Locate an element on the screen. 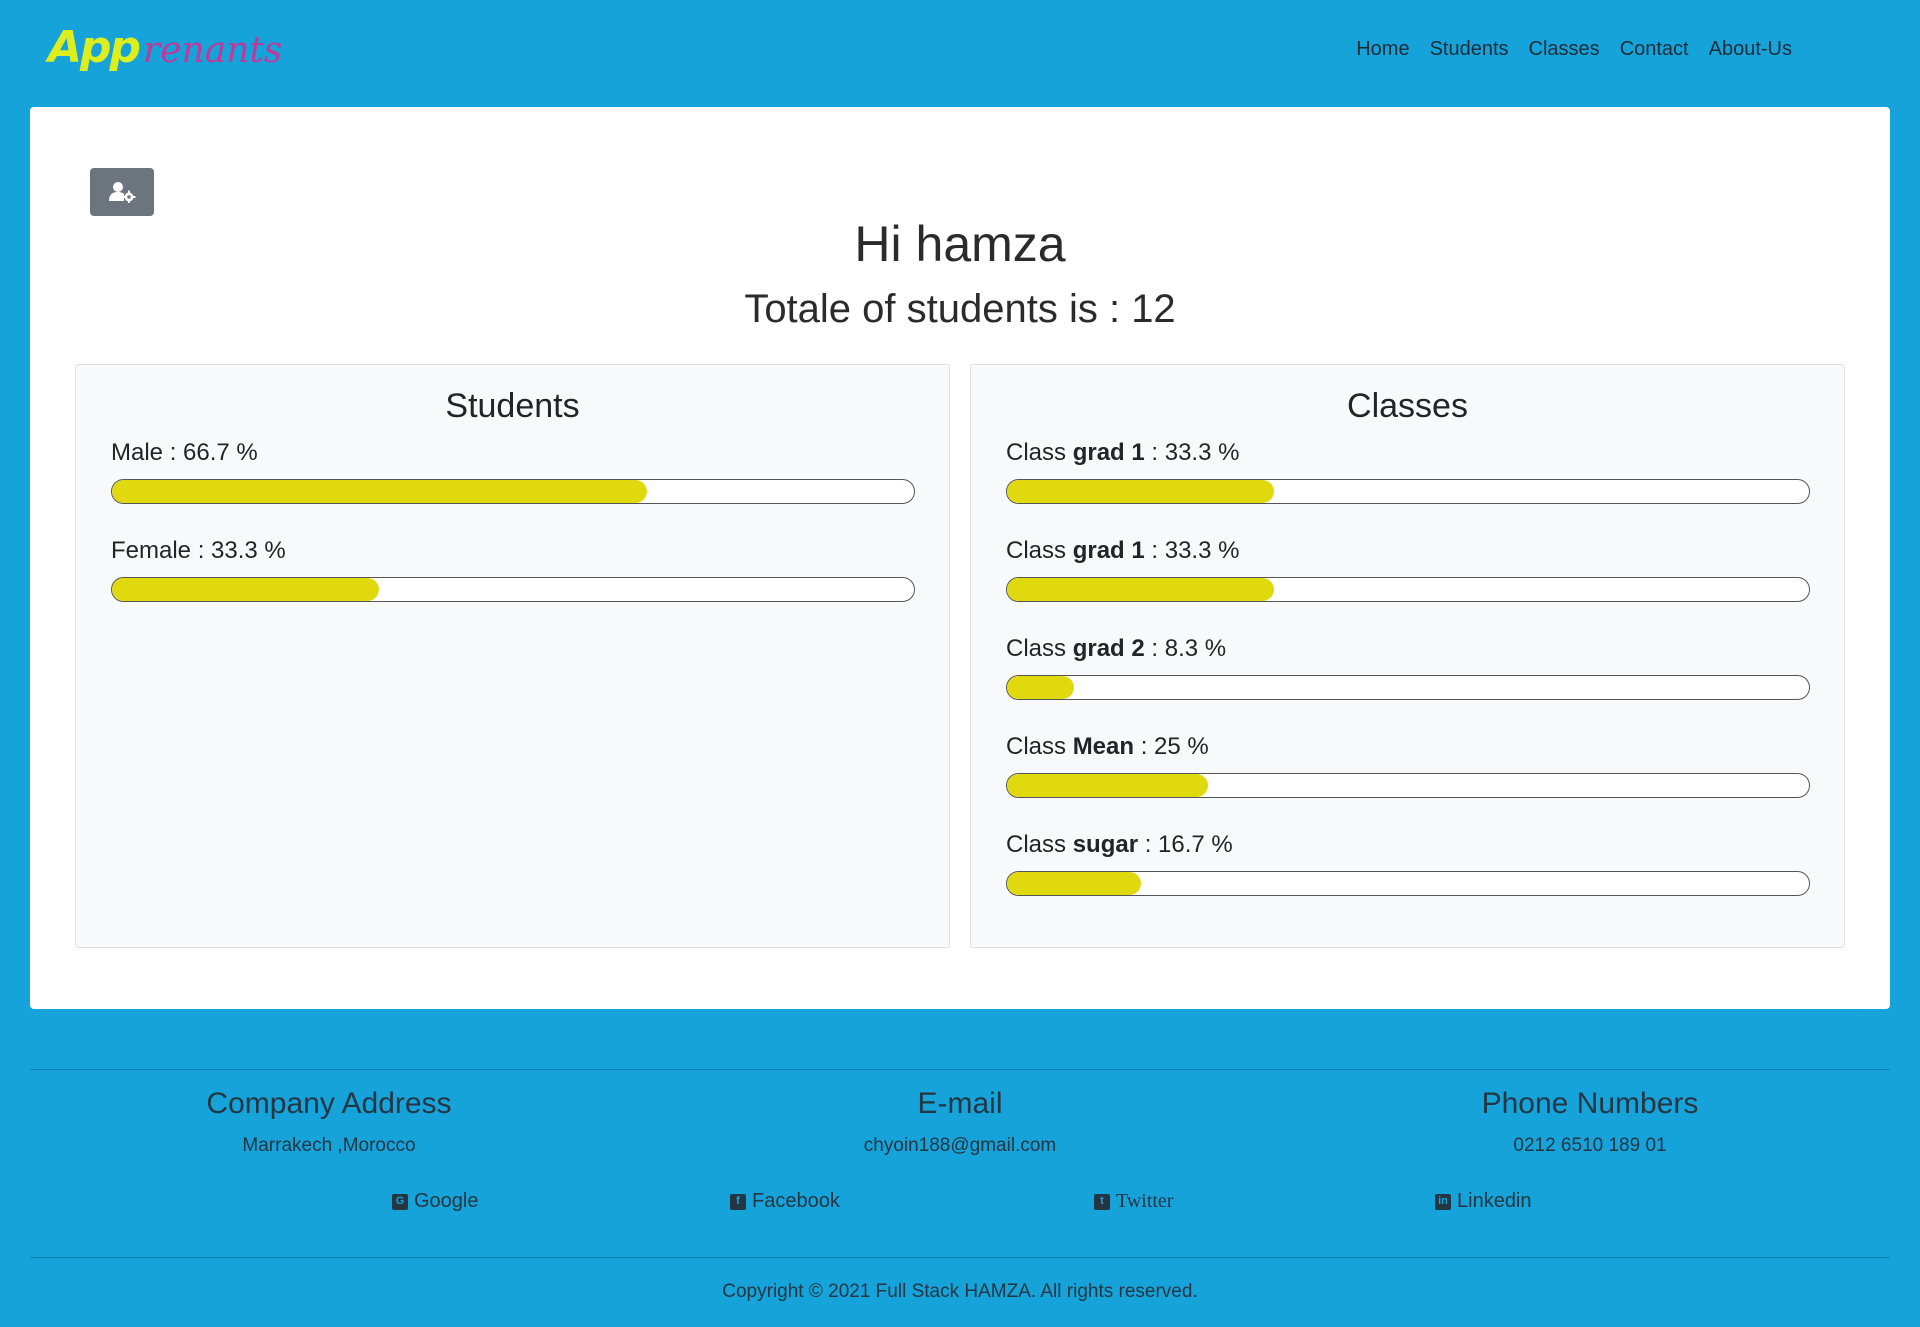 This screenshot has width=1920, height=1327. nav-links: Home Students Classes Contact About-Us is located at coordinates (1574, 49).